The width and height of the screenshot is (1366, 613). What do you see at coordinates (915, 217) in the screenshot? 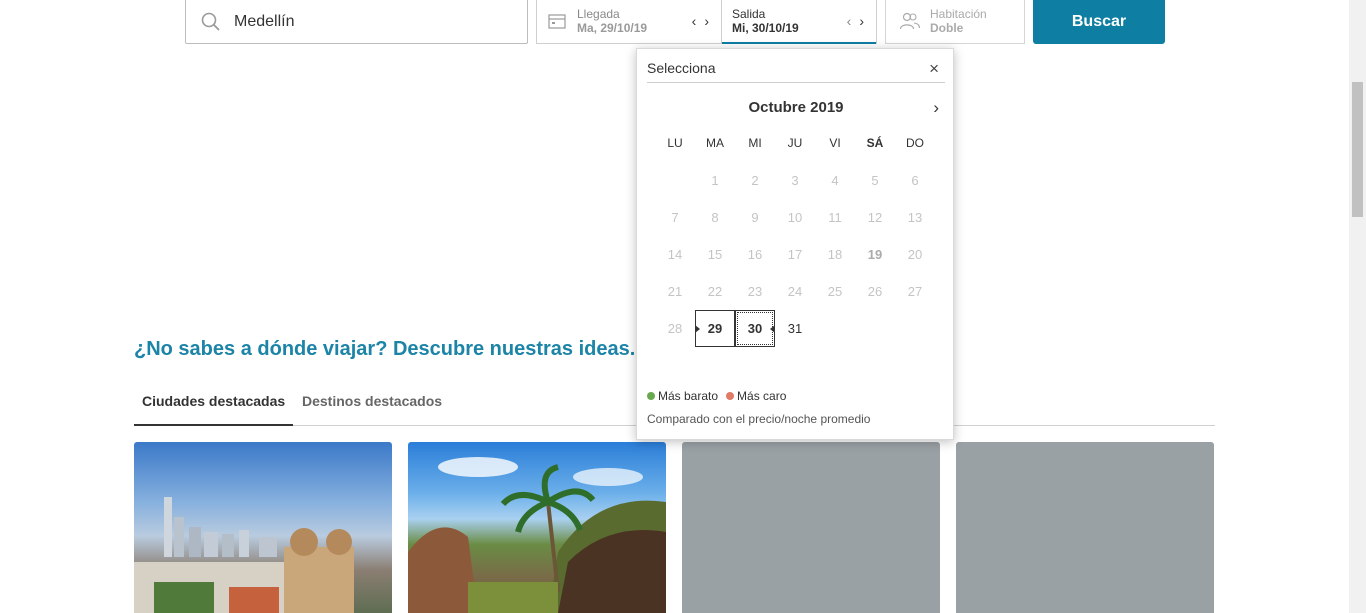
I see `calendar-day: 13` at bounding box center [915, 217].